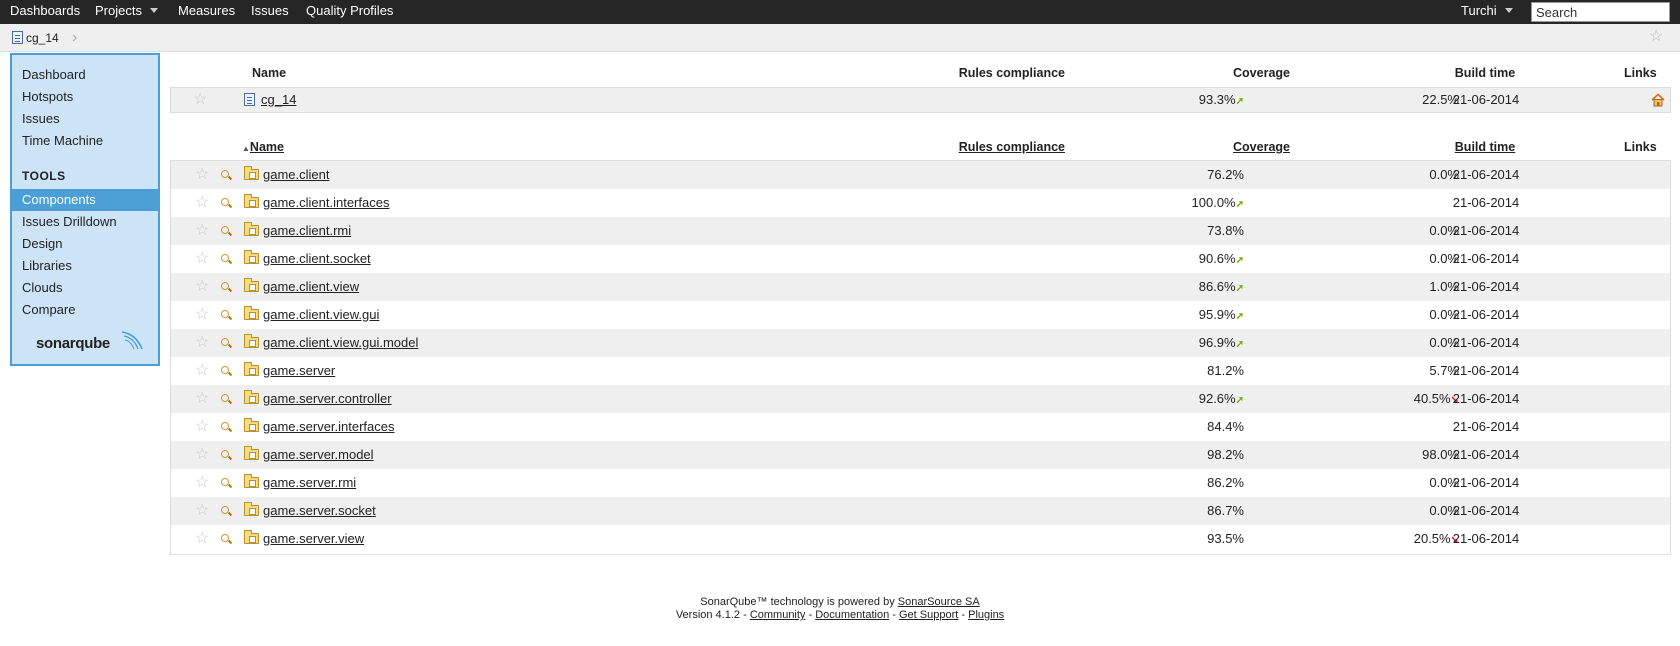 This screenshot has width=1680, height=646. I want to click on nav-measures: Measures, so click(206, 12).